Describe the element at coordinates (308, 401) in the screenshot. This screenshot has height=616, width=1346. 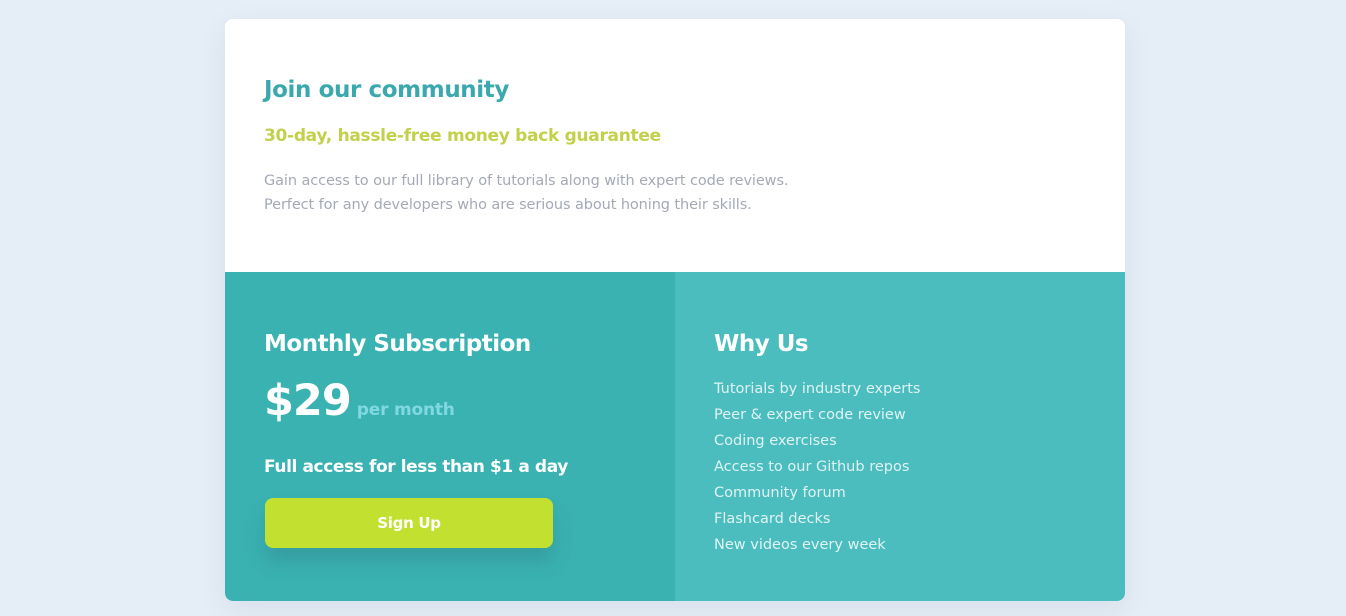
I see `price-amount: $29` at that location.